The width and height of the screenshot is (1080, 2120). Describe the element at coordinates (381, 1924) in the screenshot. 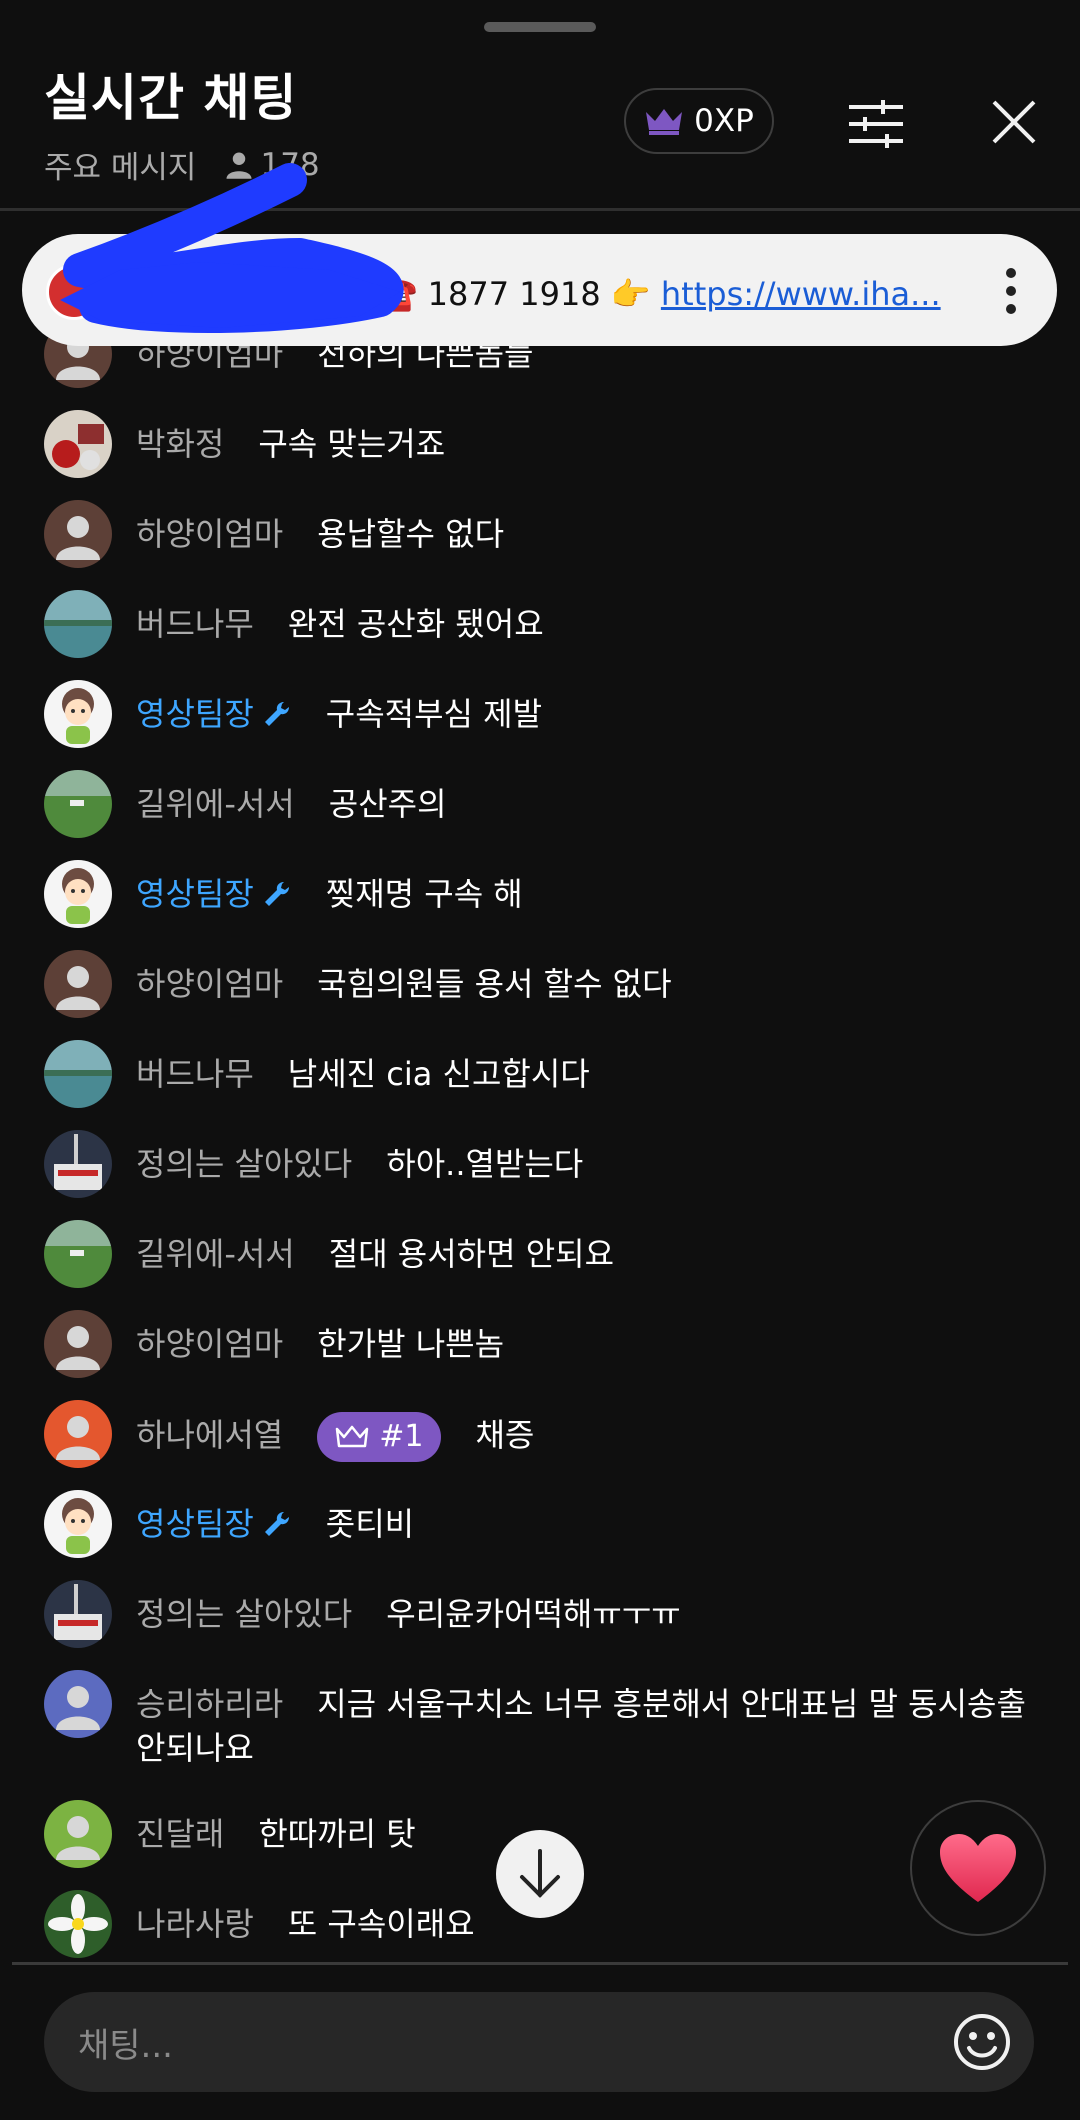

I see `message-text: 또 구속이래요` at that location.